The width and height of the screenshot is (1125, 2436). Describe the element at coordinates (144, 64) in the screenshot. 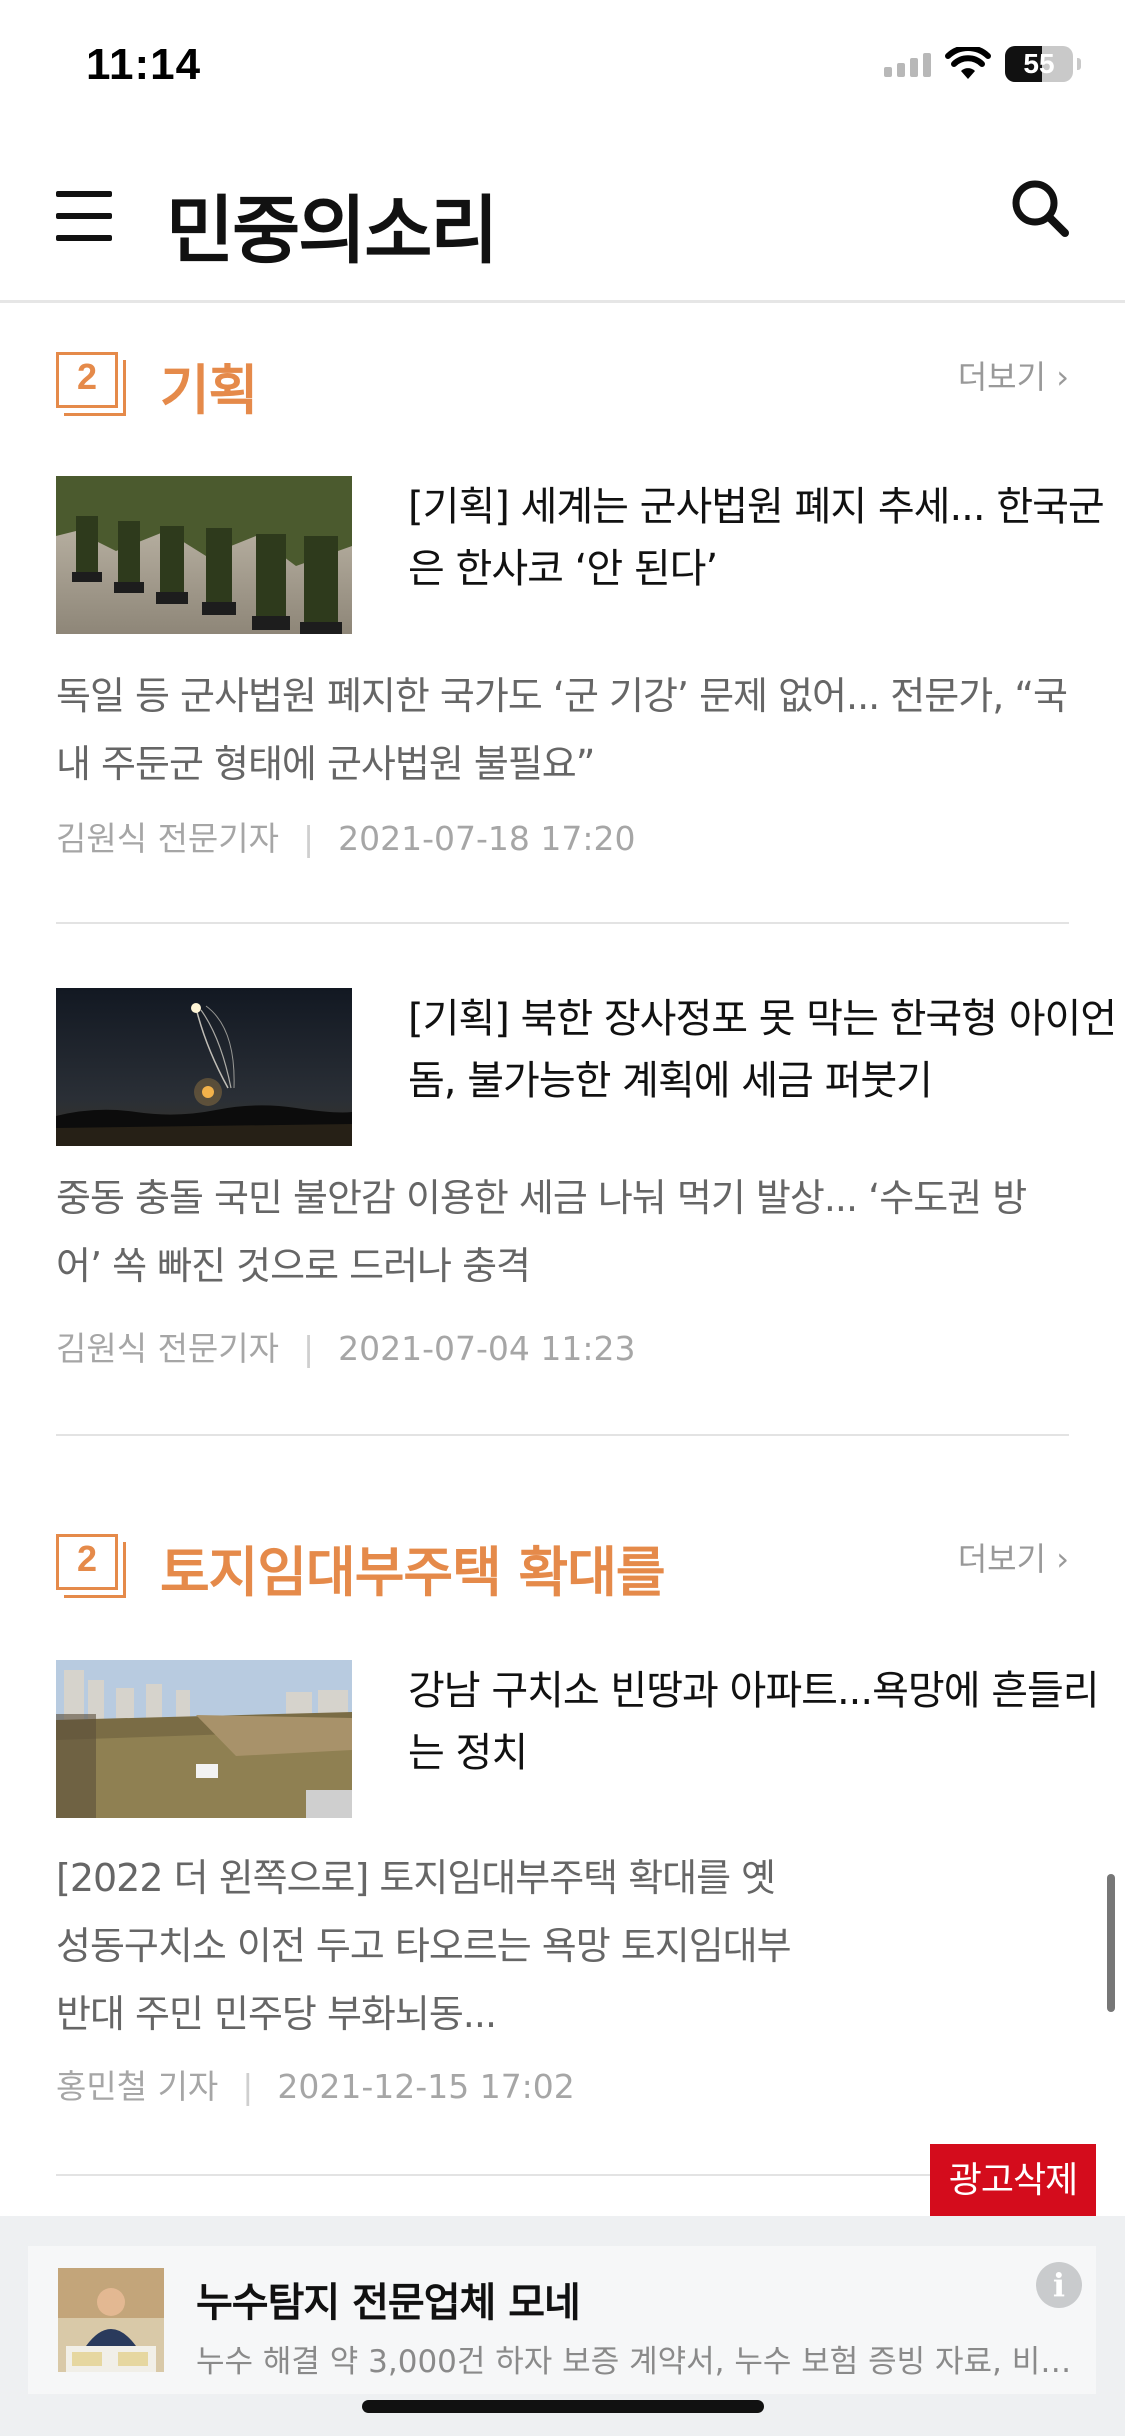

I see `status-time: 11:14` at that location.